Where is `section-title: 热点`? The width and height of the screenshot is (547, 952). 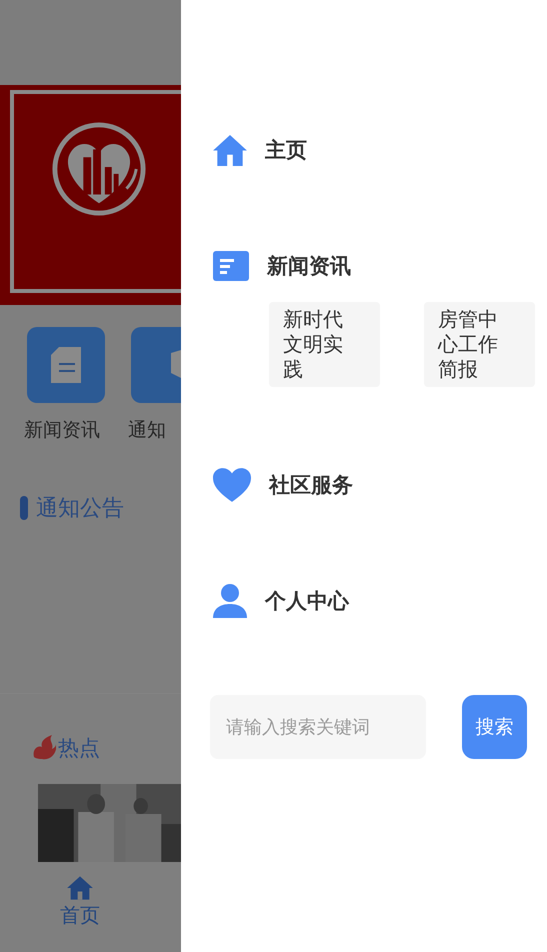 section-title: 热点 is located at coordinates (79, 748).